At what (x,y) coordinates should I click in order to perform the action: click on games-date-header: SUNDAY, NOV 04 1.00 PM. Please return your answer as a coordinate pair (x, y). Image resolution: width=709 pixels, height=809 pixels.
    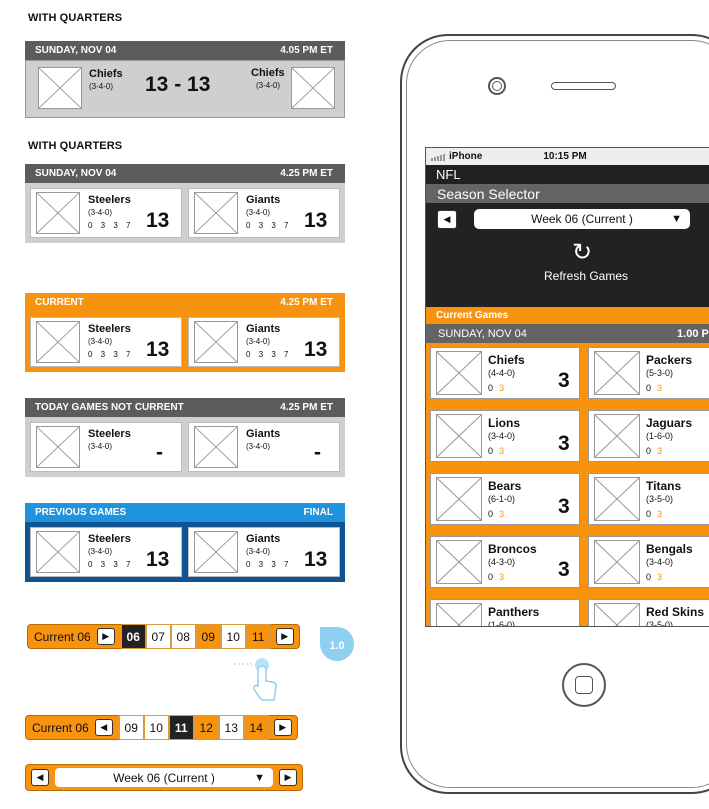
    Looking at the image, I should click on (567, 333).